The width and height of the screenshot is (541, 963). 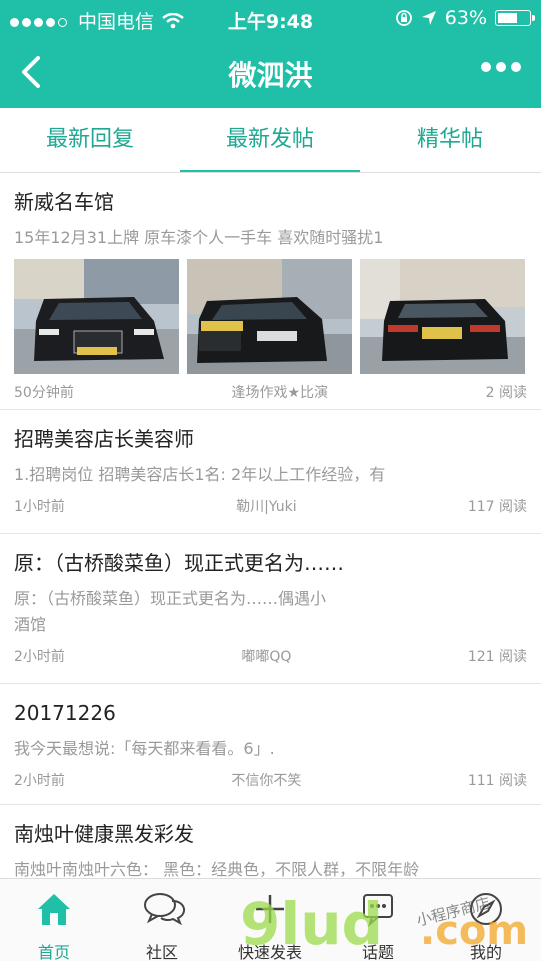 What do you see at coordinates (270, 841) in the screenshot?
I see `post-item: 南烛叶健康黑发彩发 南烛叶南烛叶六色： 黑色：经典色，不限人群，不限年龄` at bounding box center [270, 841].